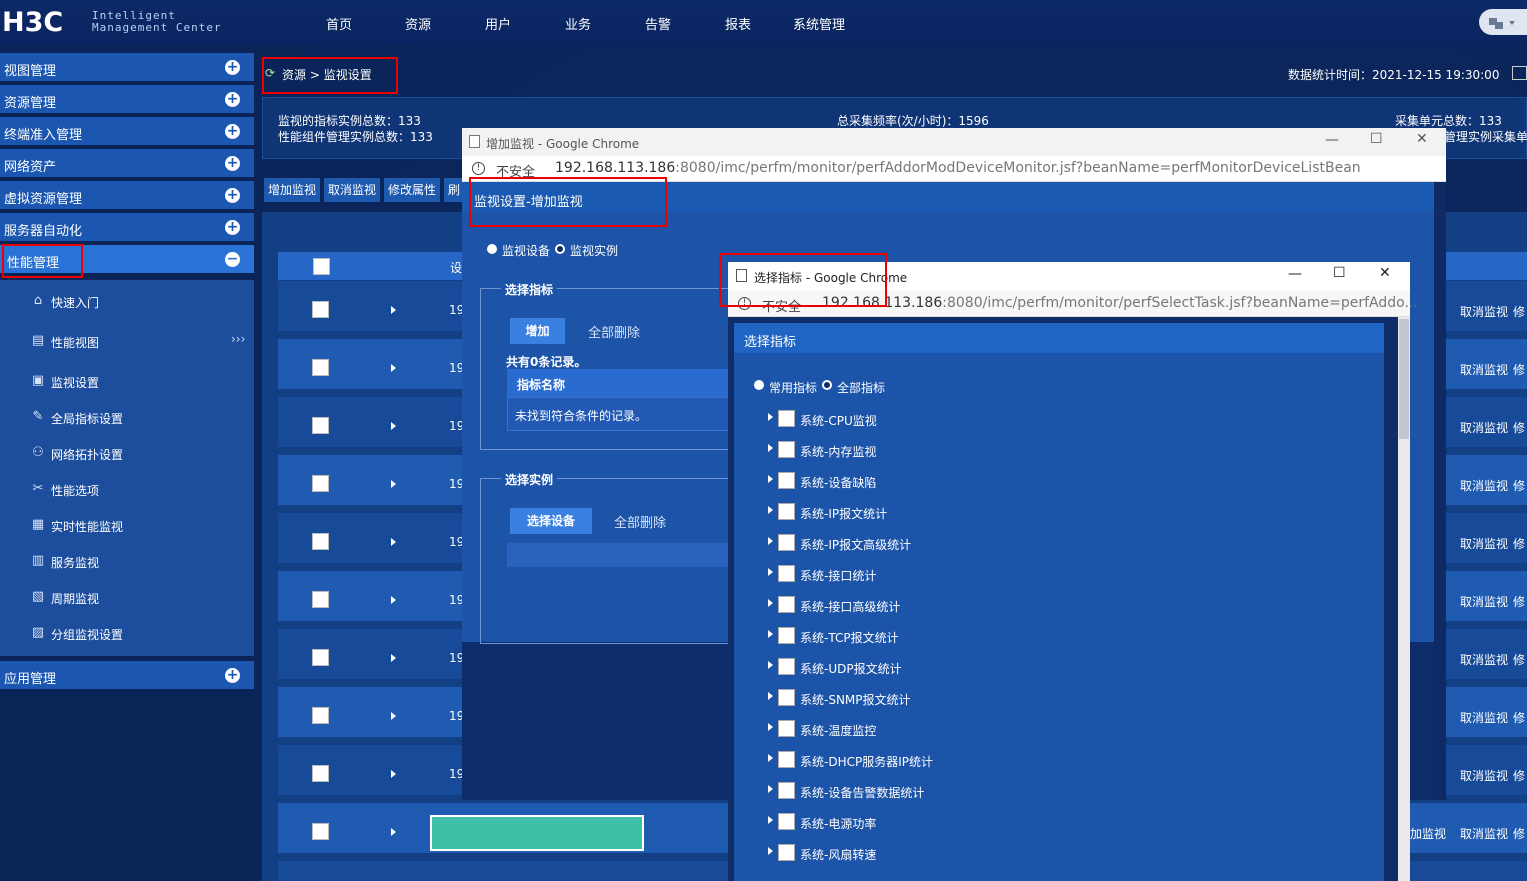  Describe the element at coordinates (1376, 139) in the screenshot. I see `maximize-icon: ☐` at that location.